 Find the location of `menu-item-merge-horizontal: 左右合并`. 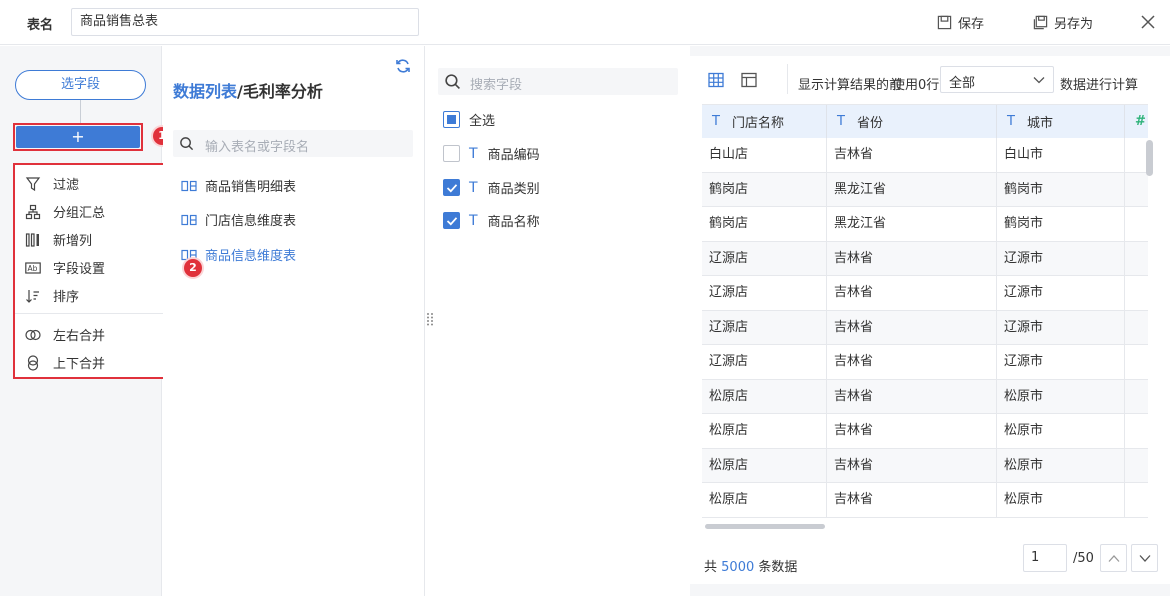

menu-item-merge-horizontal: 左右合并 is located at coordinates (65, 334).